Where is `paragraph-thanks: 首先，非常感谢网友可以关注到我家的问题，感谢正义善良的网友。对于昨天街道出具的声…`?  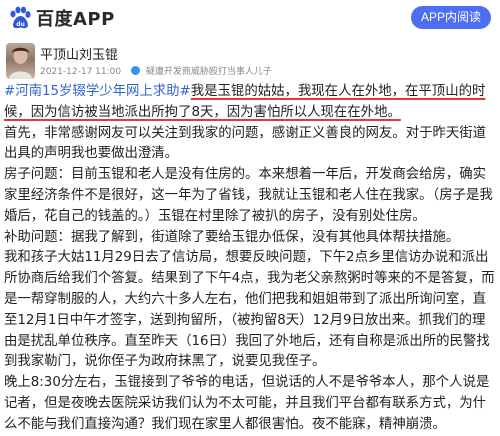
paragraph-thanks: 首先，非常感谢网友可以关注到我家的问题，感谢正义善良的网友。对于昨天街道出具的声… is located at coordinates (245, 143).